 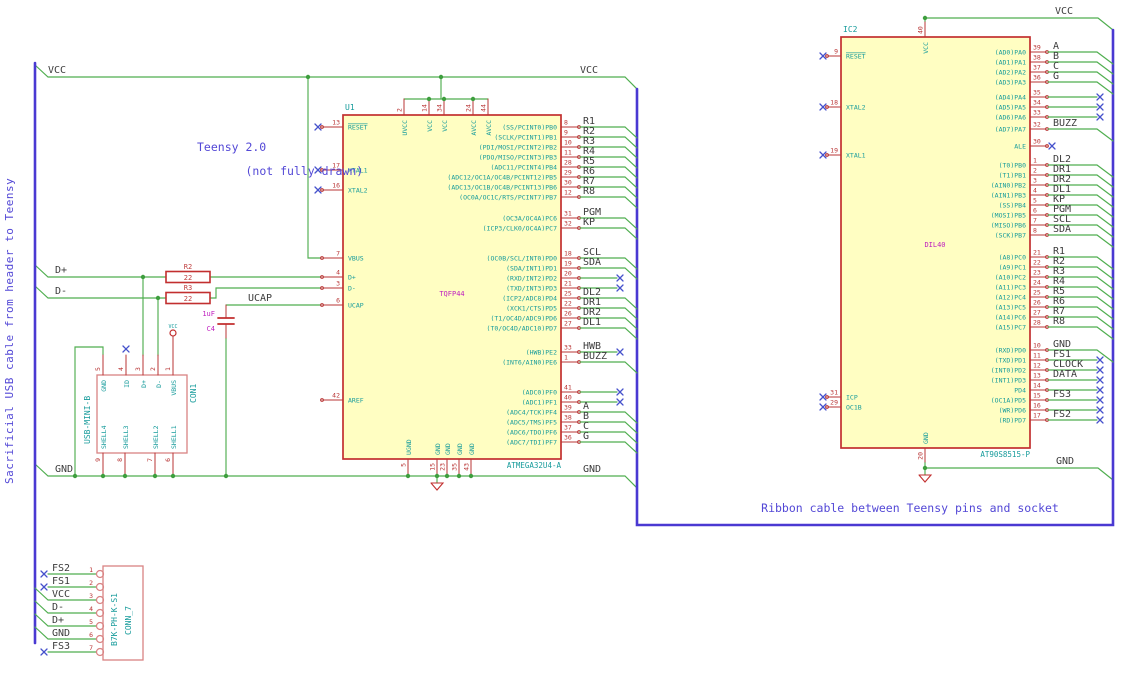 What do you see at coordinates (834, 103) in the screenshot?
I see `pin-number: 18` at bounding box center [834, 103].